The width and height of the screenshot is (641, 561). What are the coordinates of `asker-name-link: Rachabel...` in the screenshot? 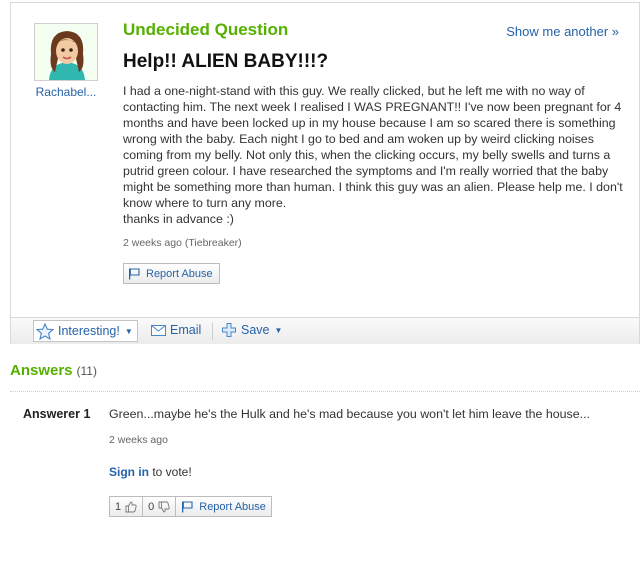 It's located at (66, 92).